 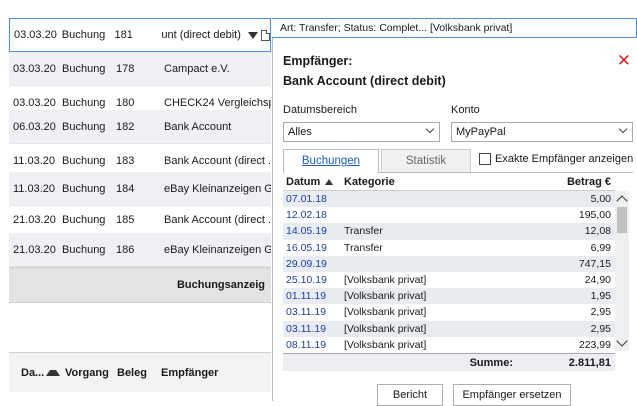 I want to click on row-number: 181, so click(x=123, y=35).